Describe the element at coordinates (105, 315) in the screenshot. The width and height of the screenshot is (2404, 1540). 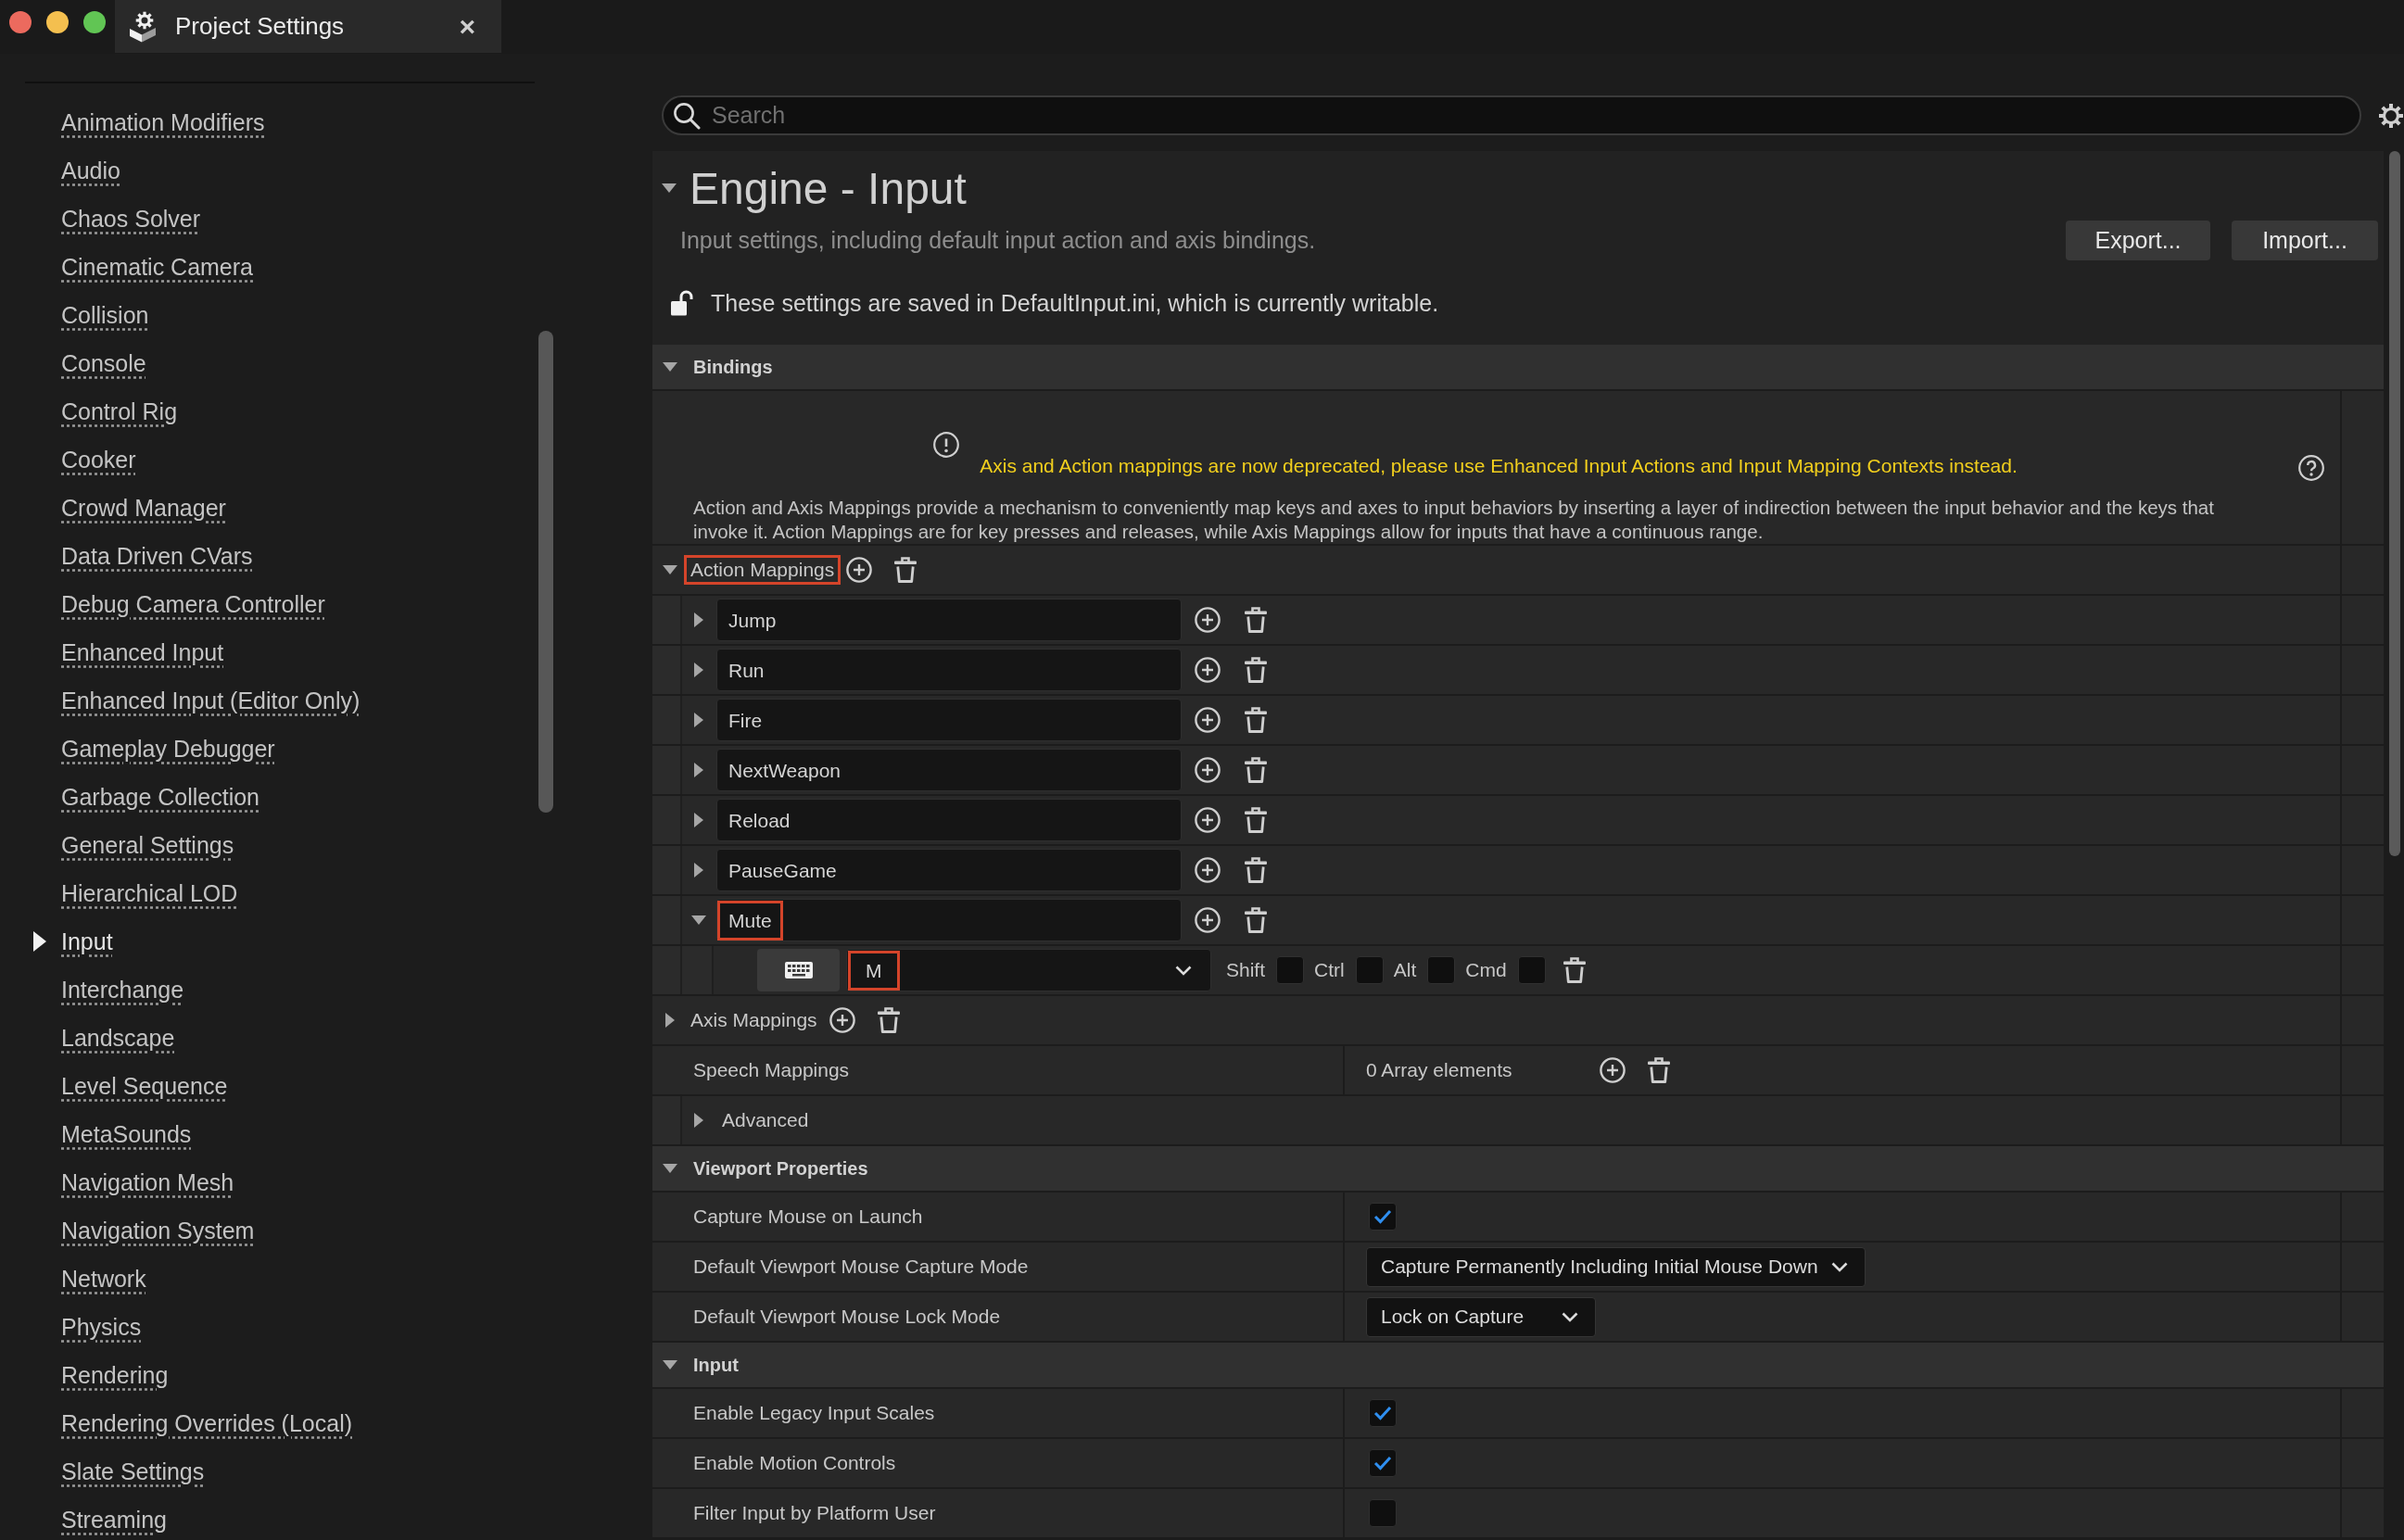
I see `sidebar-item: Collision` at that location.